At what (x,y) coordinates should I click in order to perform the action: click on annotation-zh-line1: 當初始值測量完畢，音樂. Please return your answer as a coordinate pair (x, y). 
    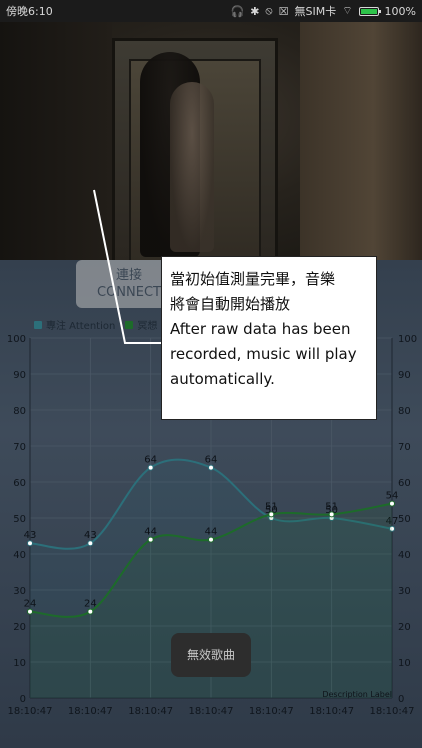
    Looking at the image, I should click on (253, 279).